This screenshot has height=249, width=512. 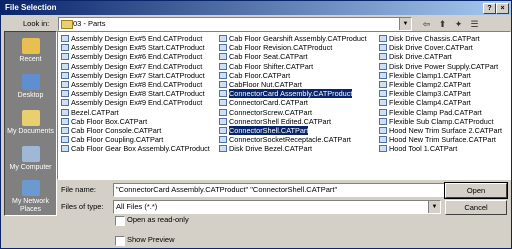 What do you see at coordinates (443, 84) in the screenshot?
I see `file-item: Flexible Clamp2.CATPart` at bounding box center [443, 84].